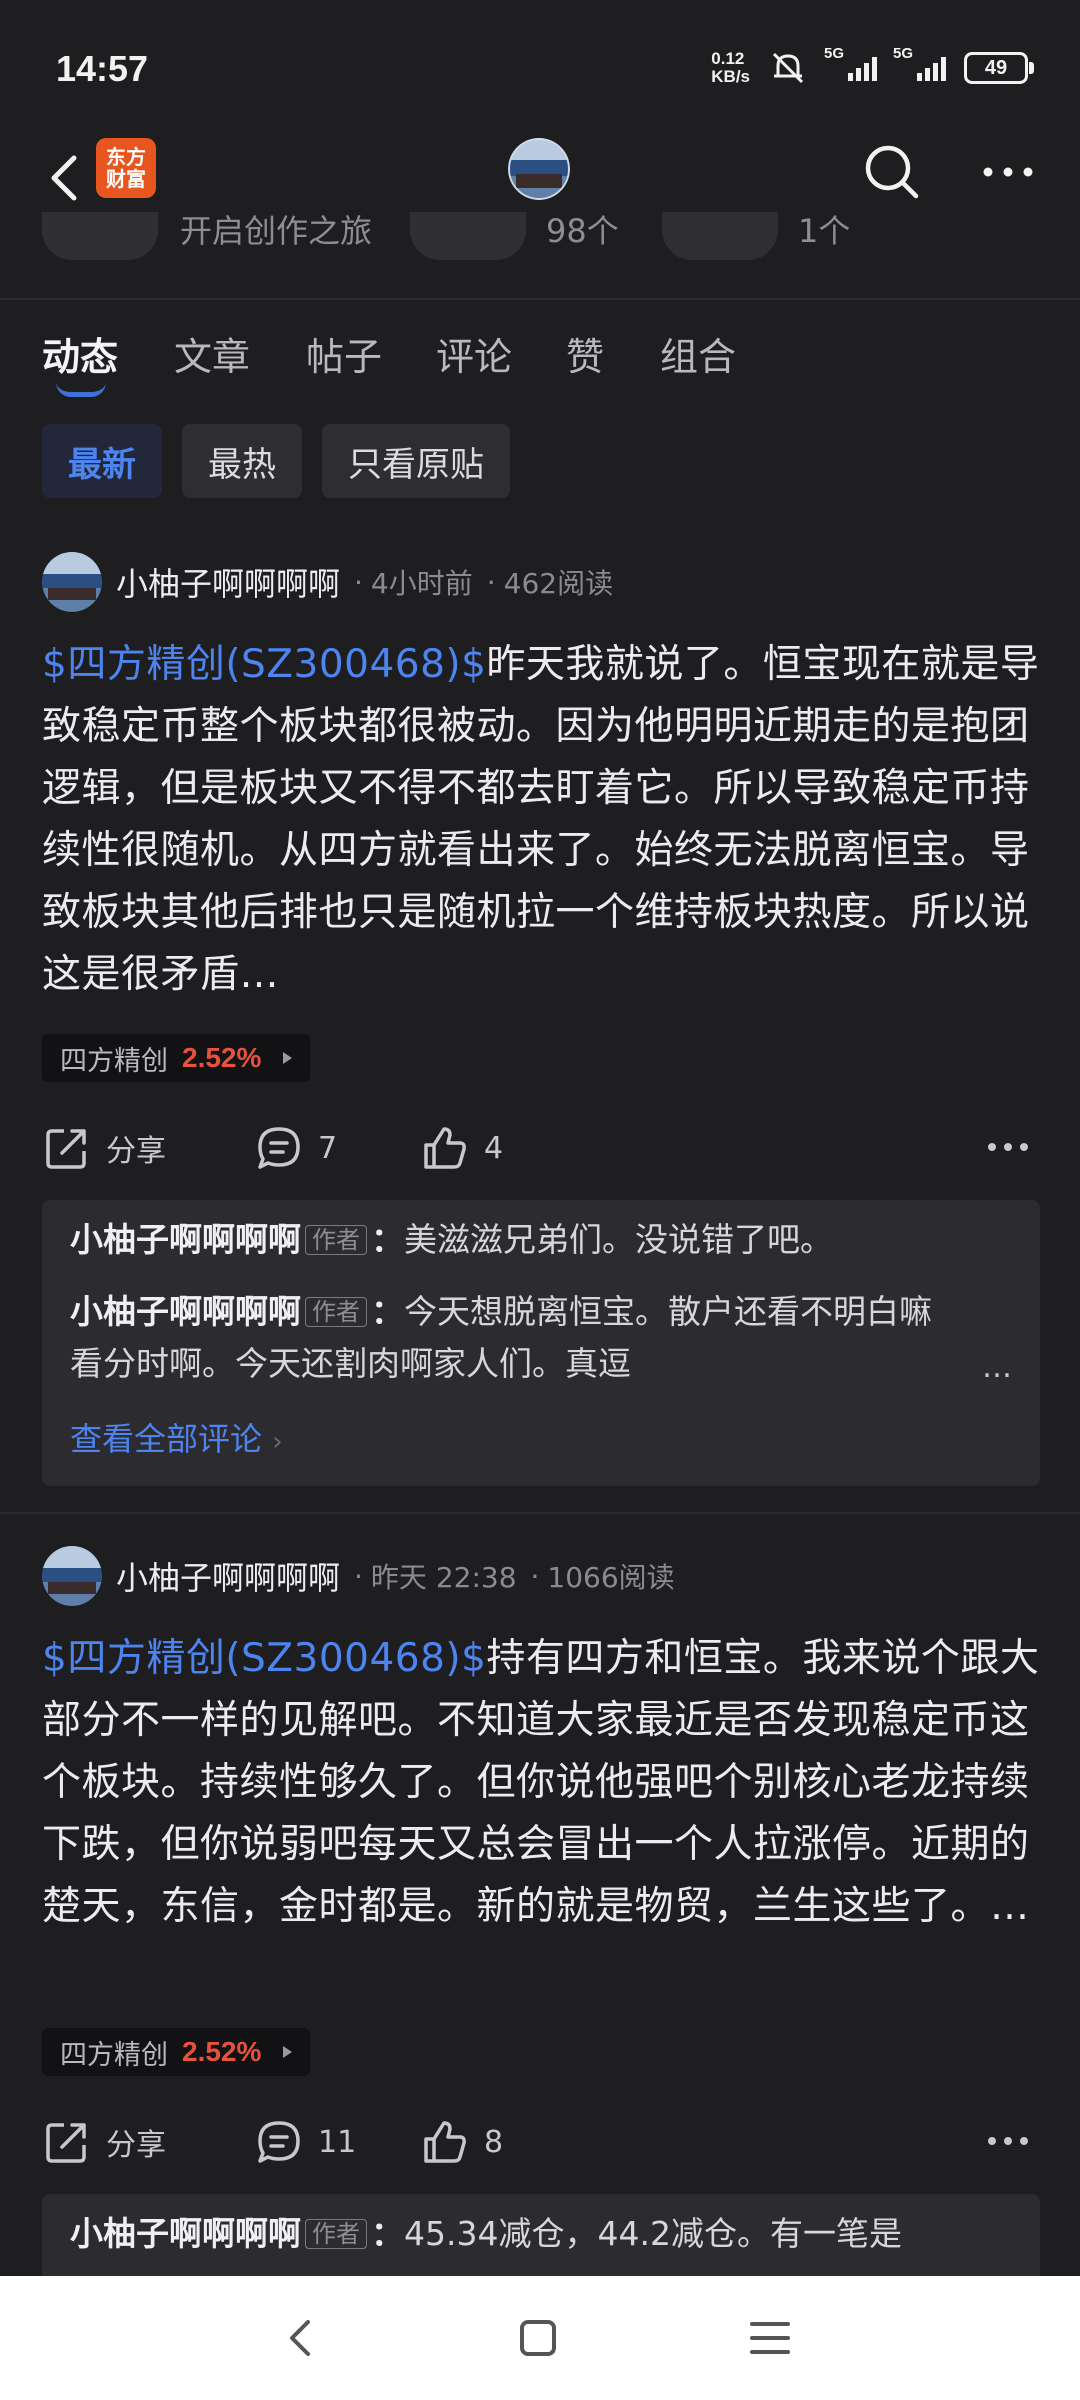 Image resolution: width=1080 pixels, height=2400 pixels. I want to click on like-button: 4, so click(461, 1148).